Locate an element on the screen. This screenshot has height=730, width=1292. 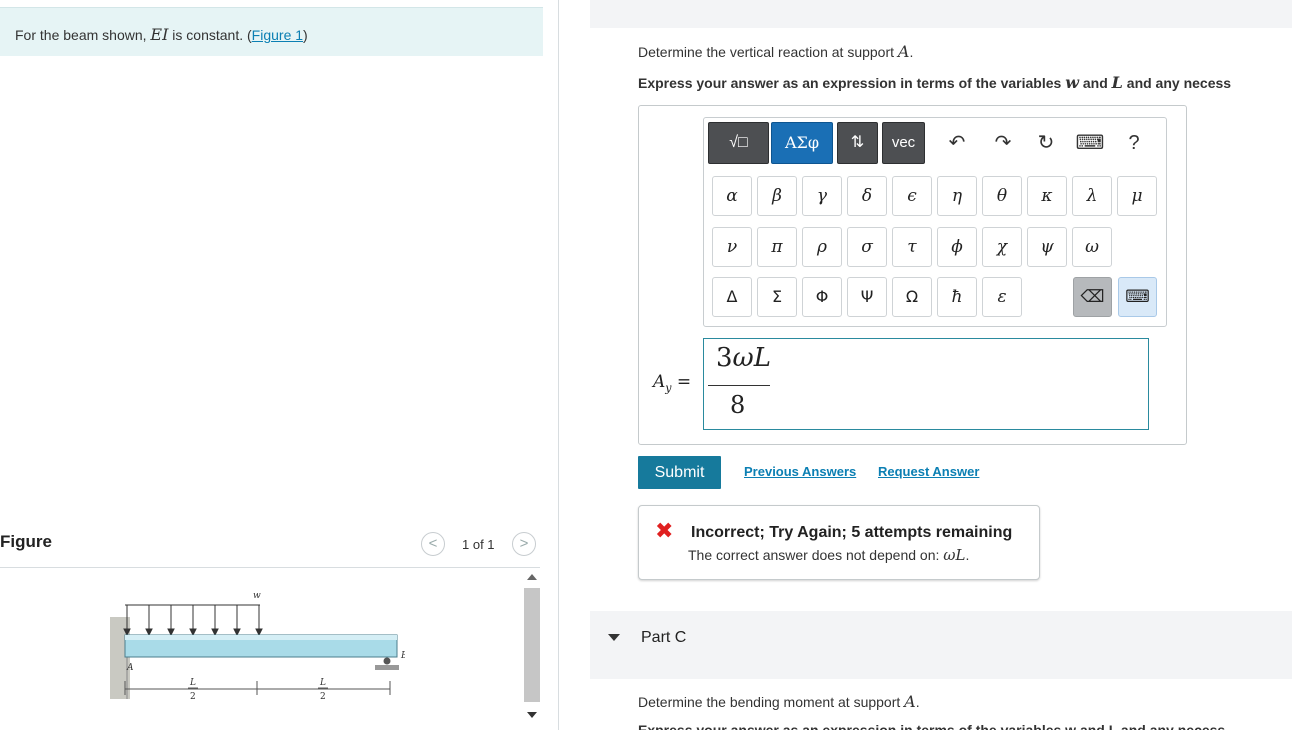
figure-link: Figure 1 is located at coordinates (277, 35).